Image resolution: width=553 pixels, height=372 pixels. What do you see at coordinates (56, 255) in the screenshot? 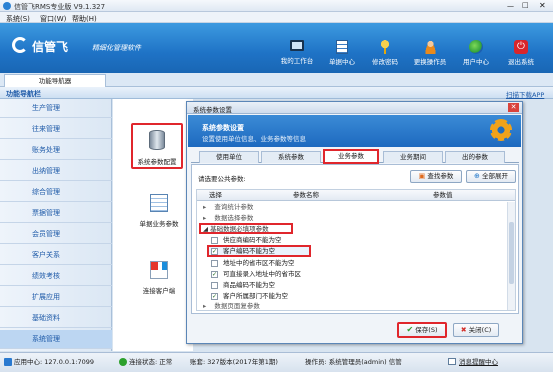
I see `sidebar-item-crm: 客户关系` at bounding box center [56, 255].